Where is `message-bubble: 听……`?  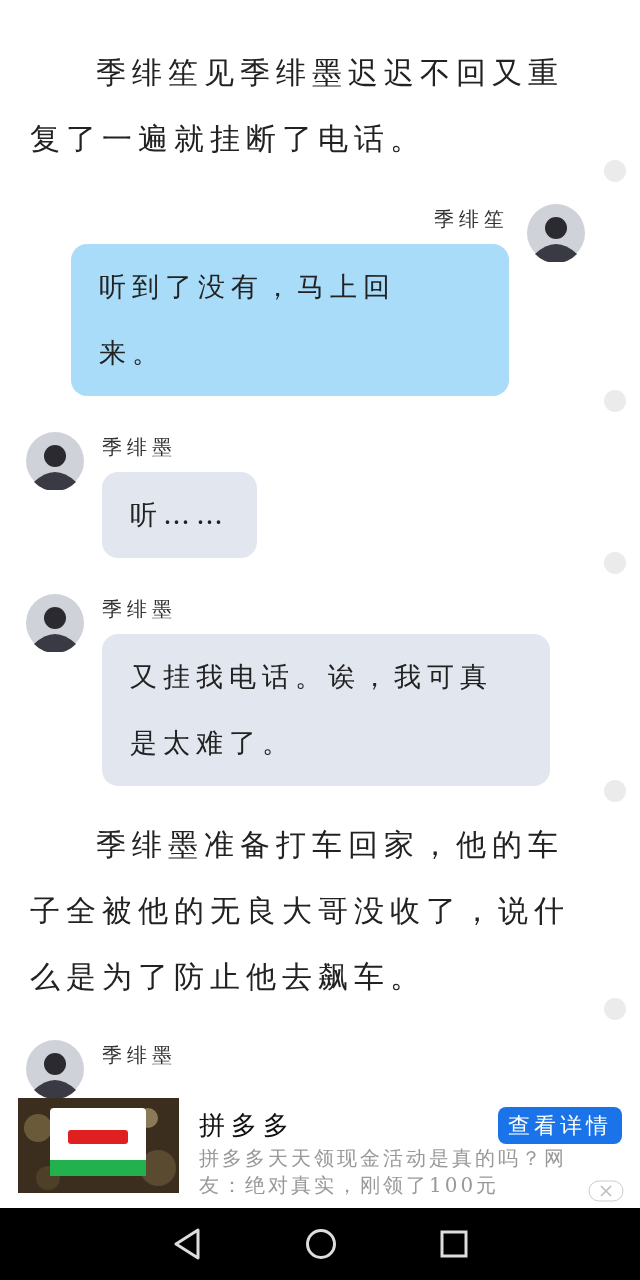
message-bubble: 听…… is located at coordinates (179, 515).